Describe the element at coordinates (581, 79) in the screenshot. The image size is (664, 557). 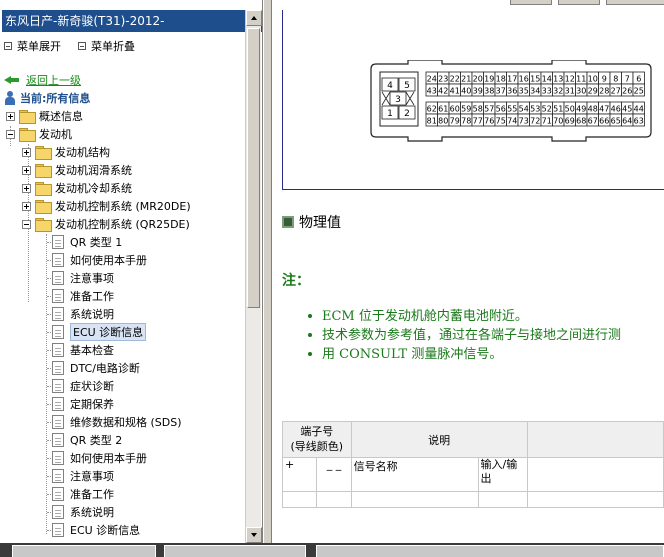
I see `connector-pin-label: 11` at that location.